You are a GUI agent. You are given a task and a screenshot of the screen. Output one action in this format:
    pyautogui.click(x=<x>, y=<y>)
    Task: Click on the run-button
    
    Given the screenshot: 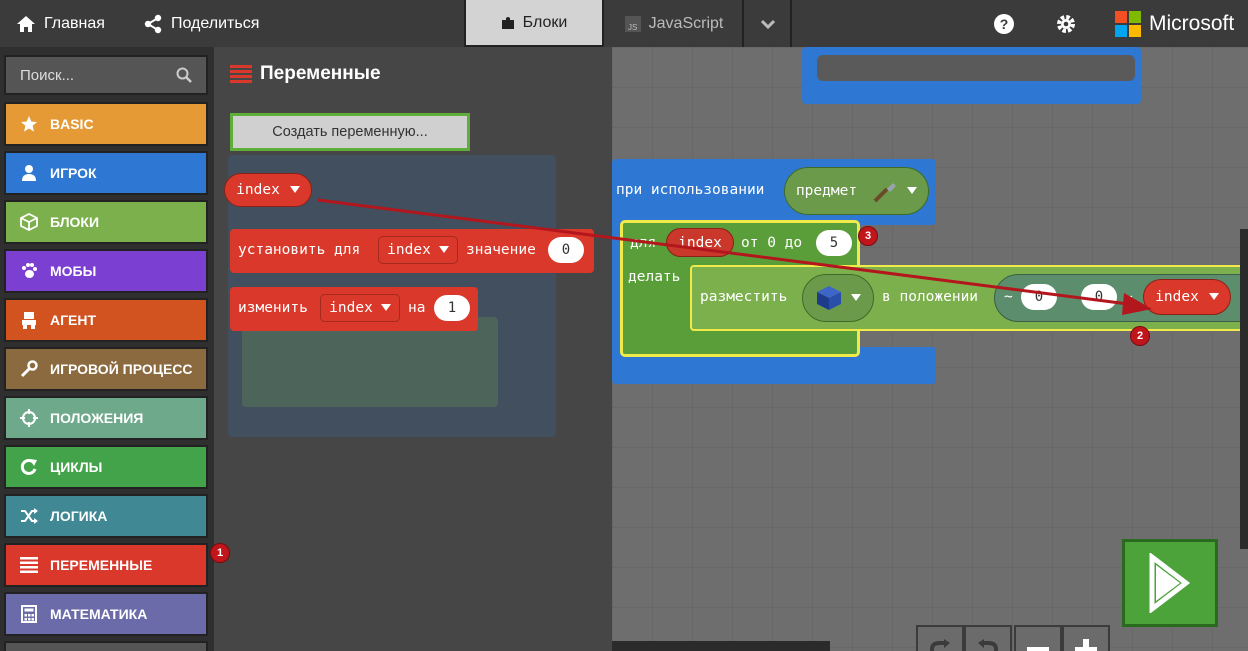 What is the action you would take?
    pyautogui.click(x=1170, y=583)
    